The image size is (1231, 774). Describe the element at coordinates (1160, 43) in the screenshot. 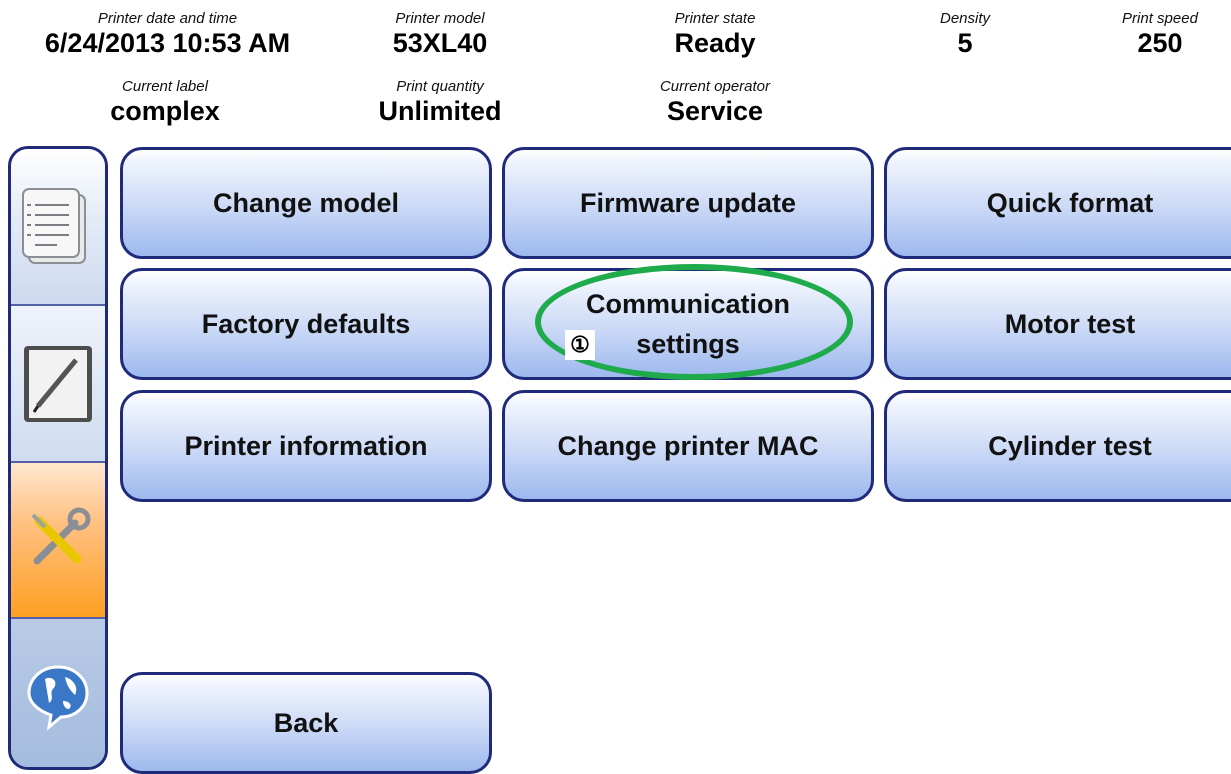

I see `status-speed-value: 250` at that location.